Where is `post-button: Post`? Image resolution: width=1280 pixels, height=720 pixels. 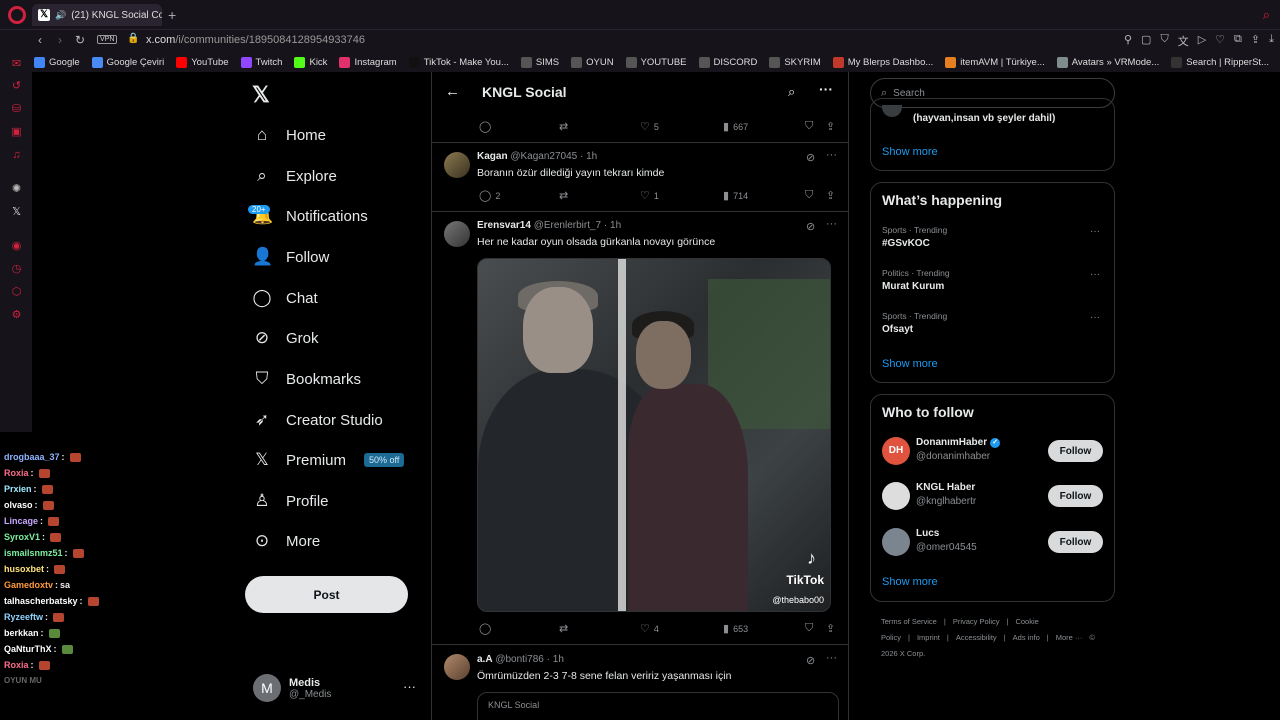
post-button: Post is located at coordinates (326, 594).